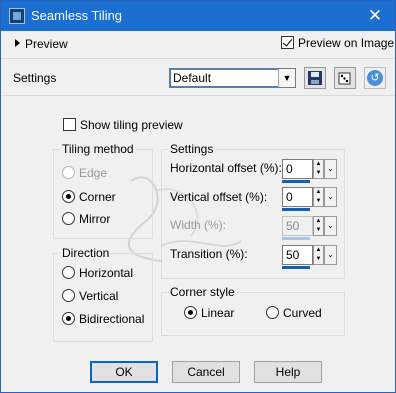  I want to click on width-slider-bar, so click(296, 238).